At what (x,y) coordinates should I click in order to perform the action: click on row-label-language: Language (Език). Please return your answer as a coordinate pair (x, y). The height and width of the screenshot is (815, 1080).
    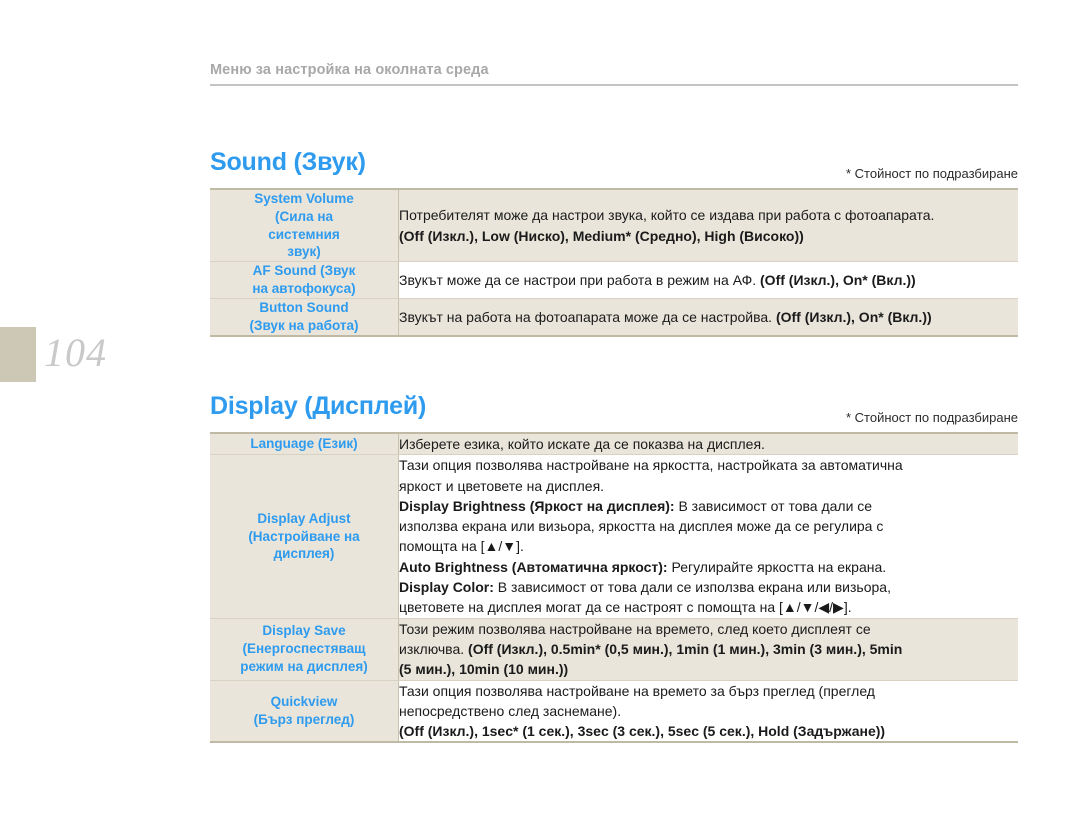
    Looking at the image, I should click on (304, 444).